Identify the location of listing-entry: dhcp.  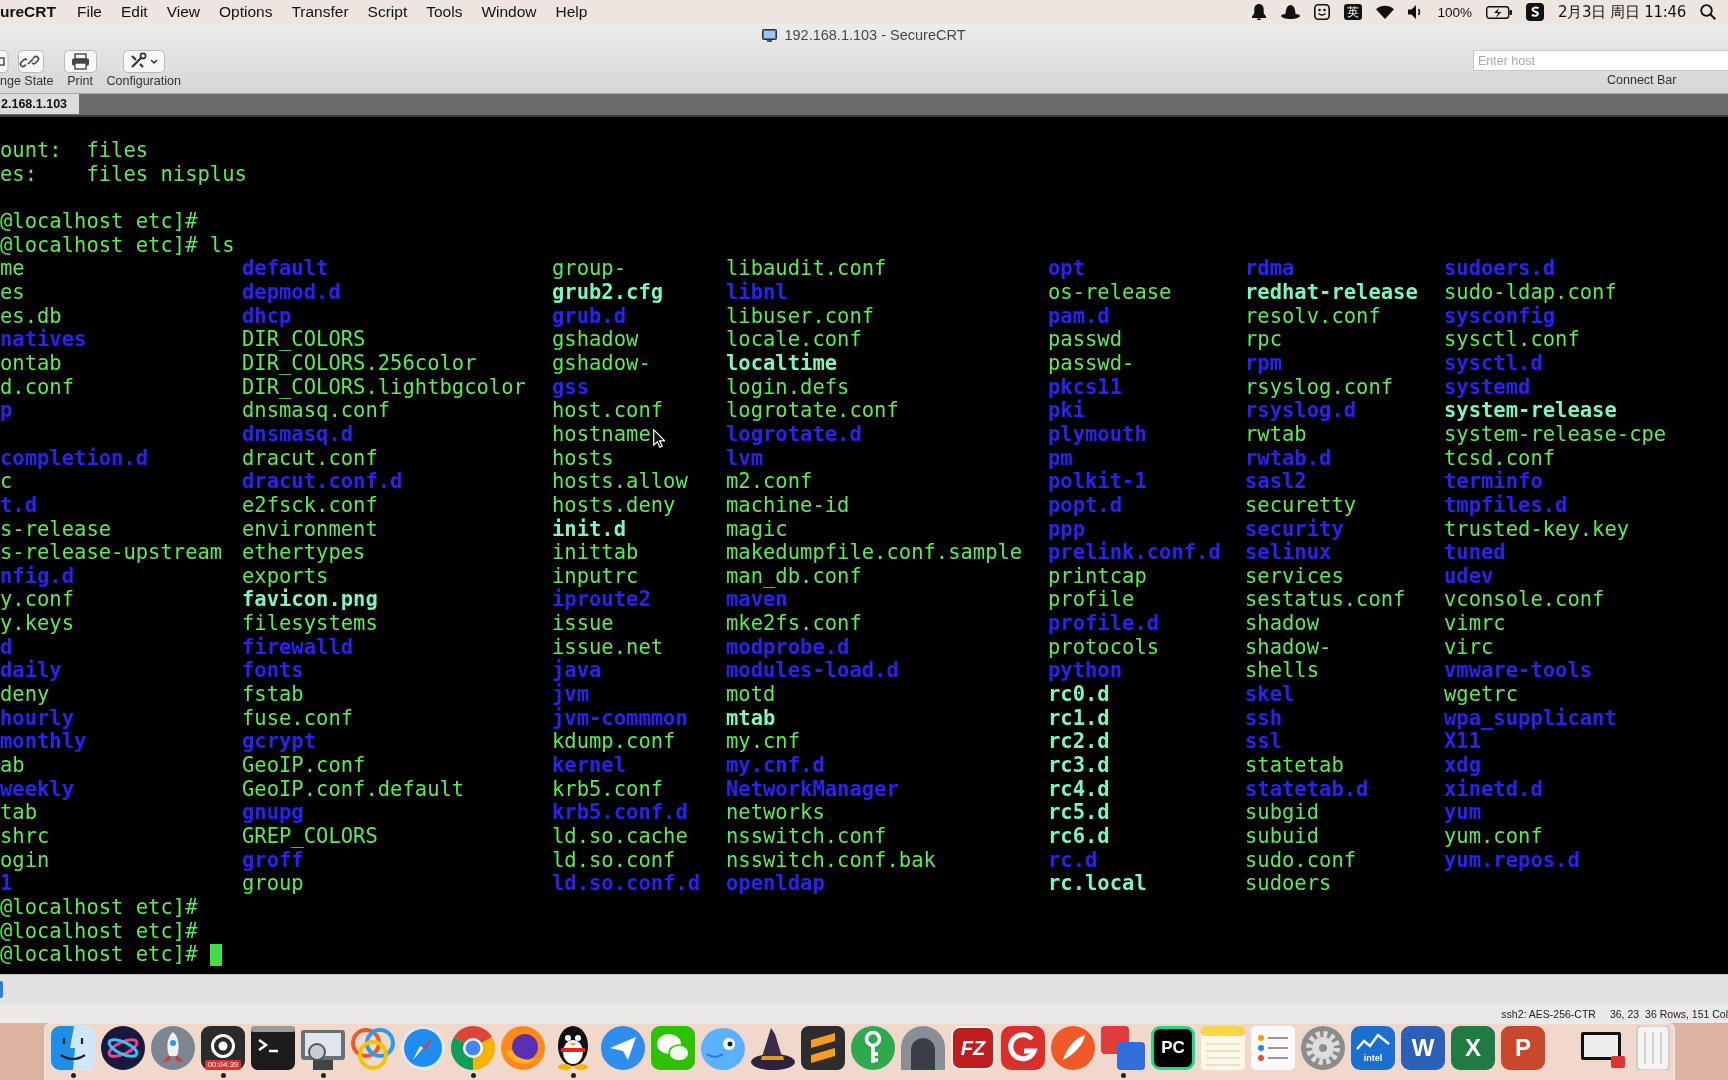
(267, 315).